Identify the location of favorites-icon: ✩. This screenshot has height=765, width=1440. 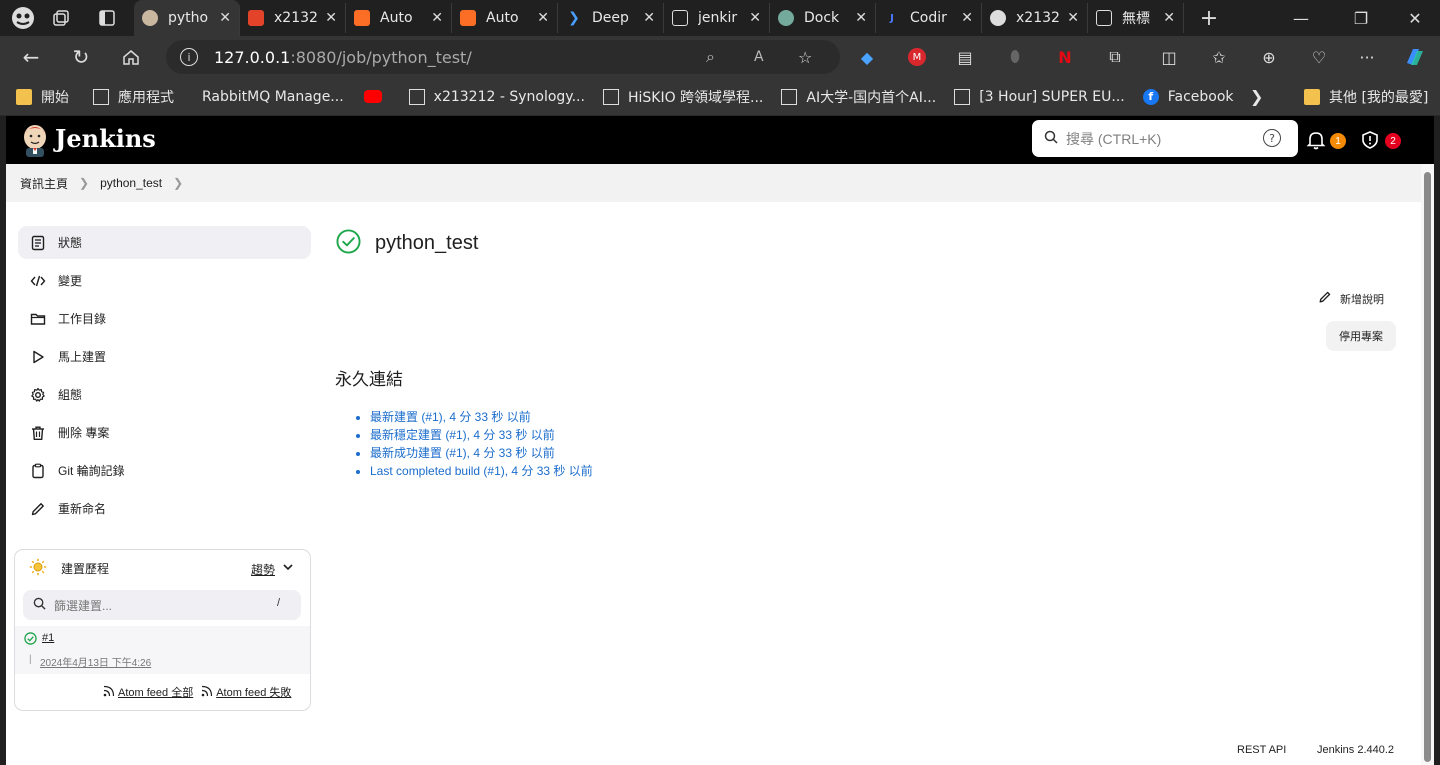
(1219, 57).